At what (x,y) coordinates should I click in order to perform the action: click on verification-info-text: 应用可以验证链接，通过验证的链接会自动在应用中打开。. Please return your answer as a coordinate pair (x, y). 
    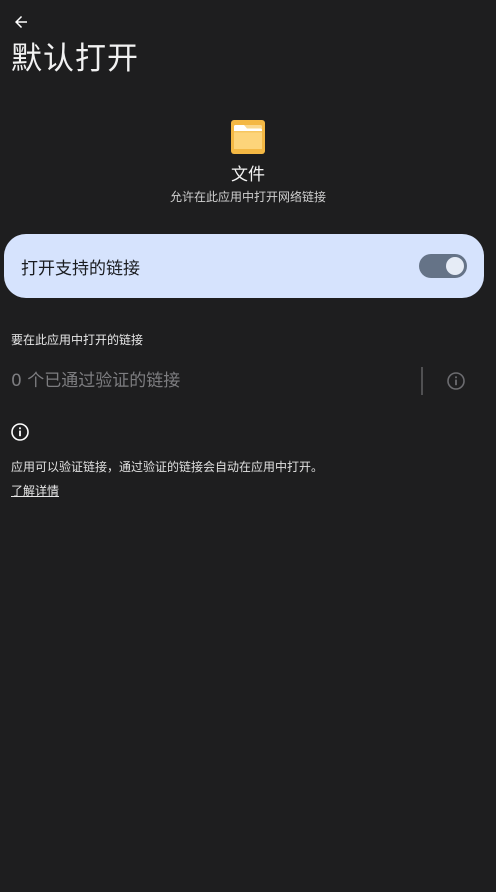
    Looking at the image, I should click on (167, 467).